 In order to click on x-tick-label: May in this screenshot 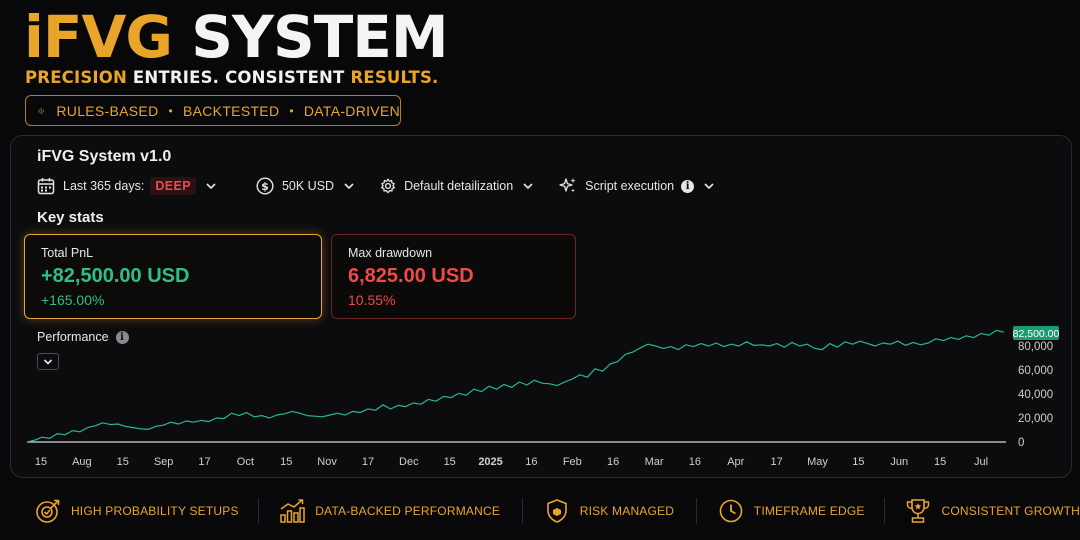, I will do `click(817, 462)`.